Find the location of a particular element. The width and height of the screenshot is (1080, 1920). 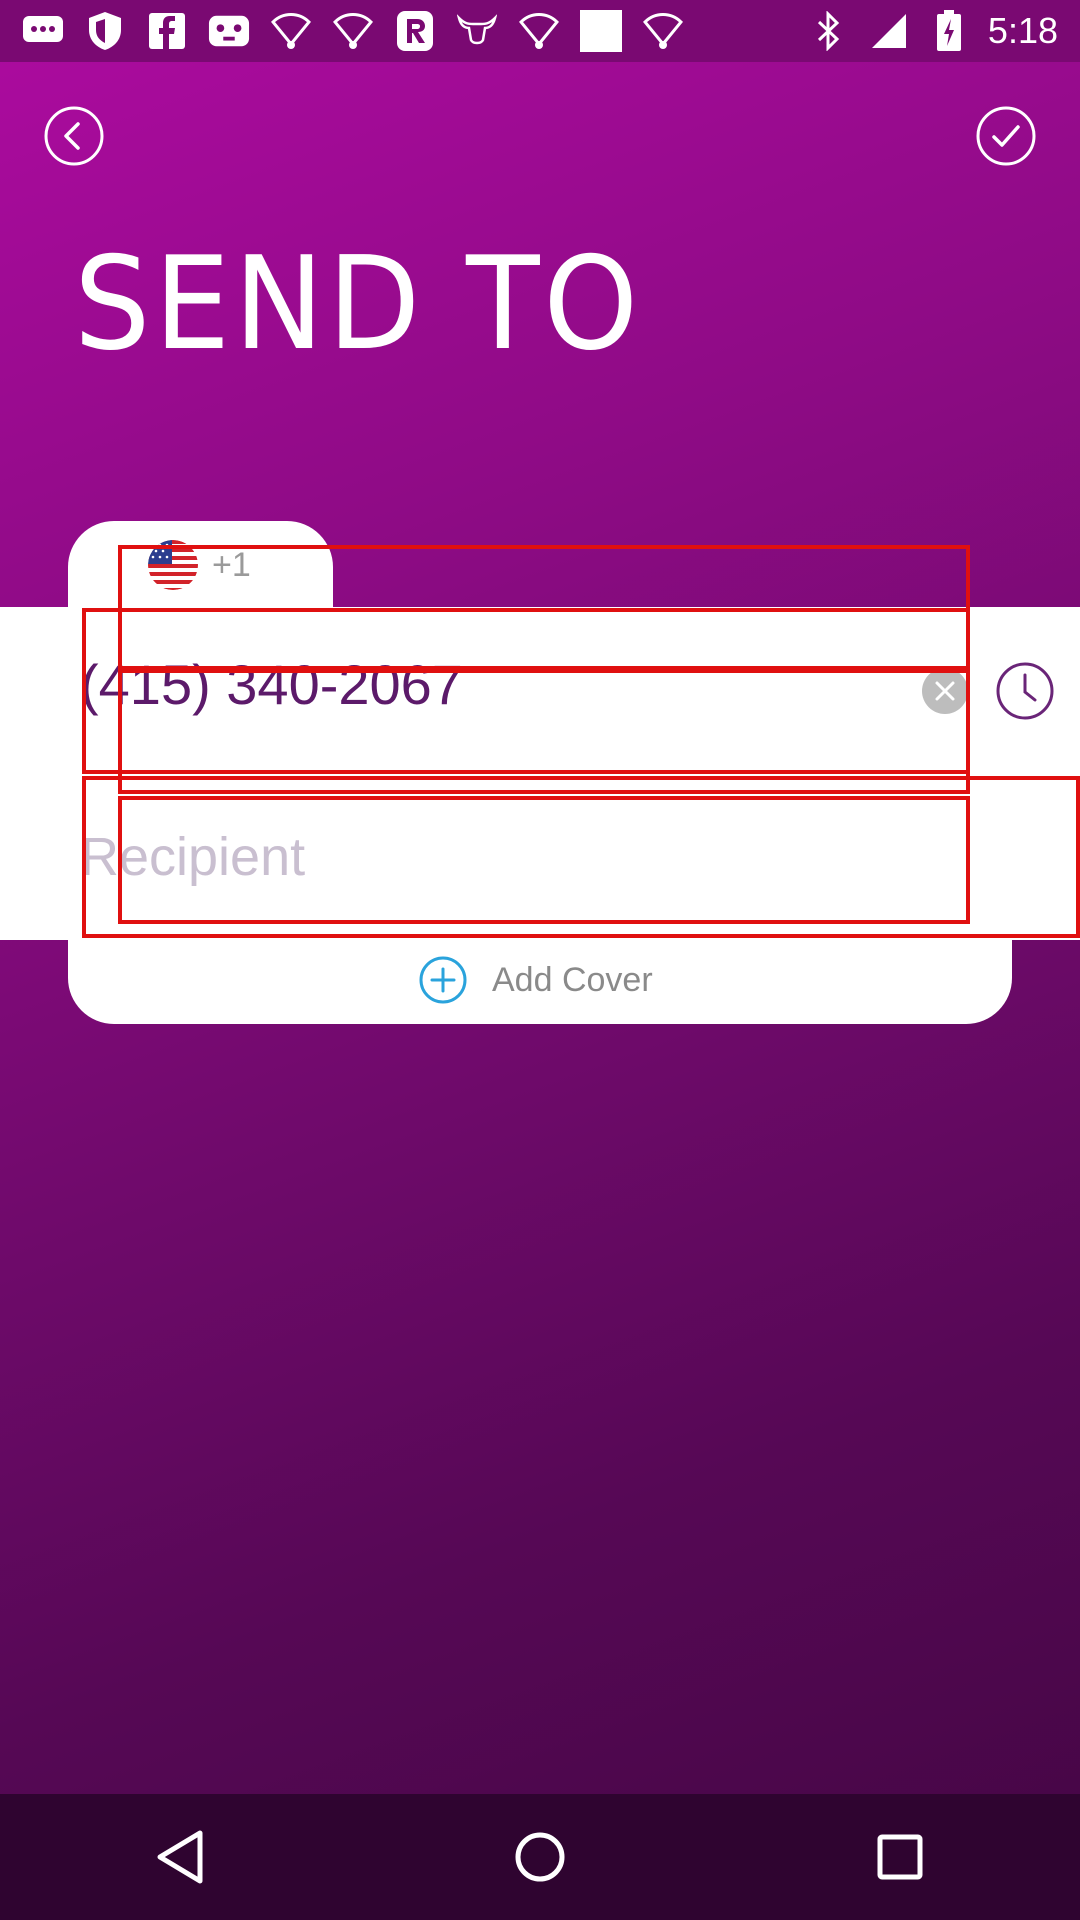

checkmark-icon is located at coordinates (1006, 136).